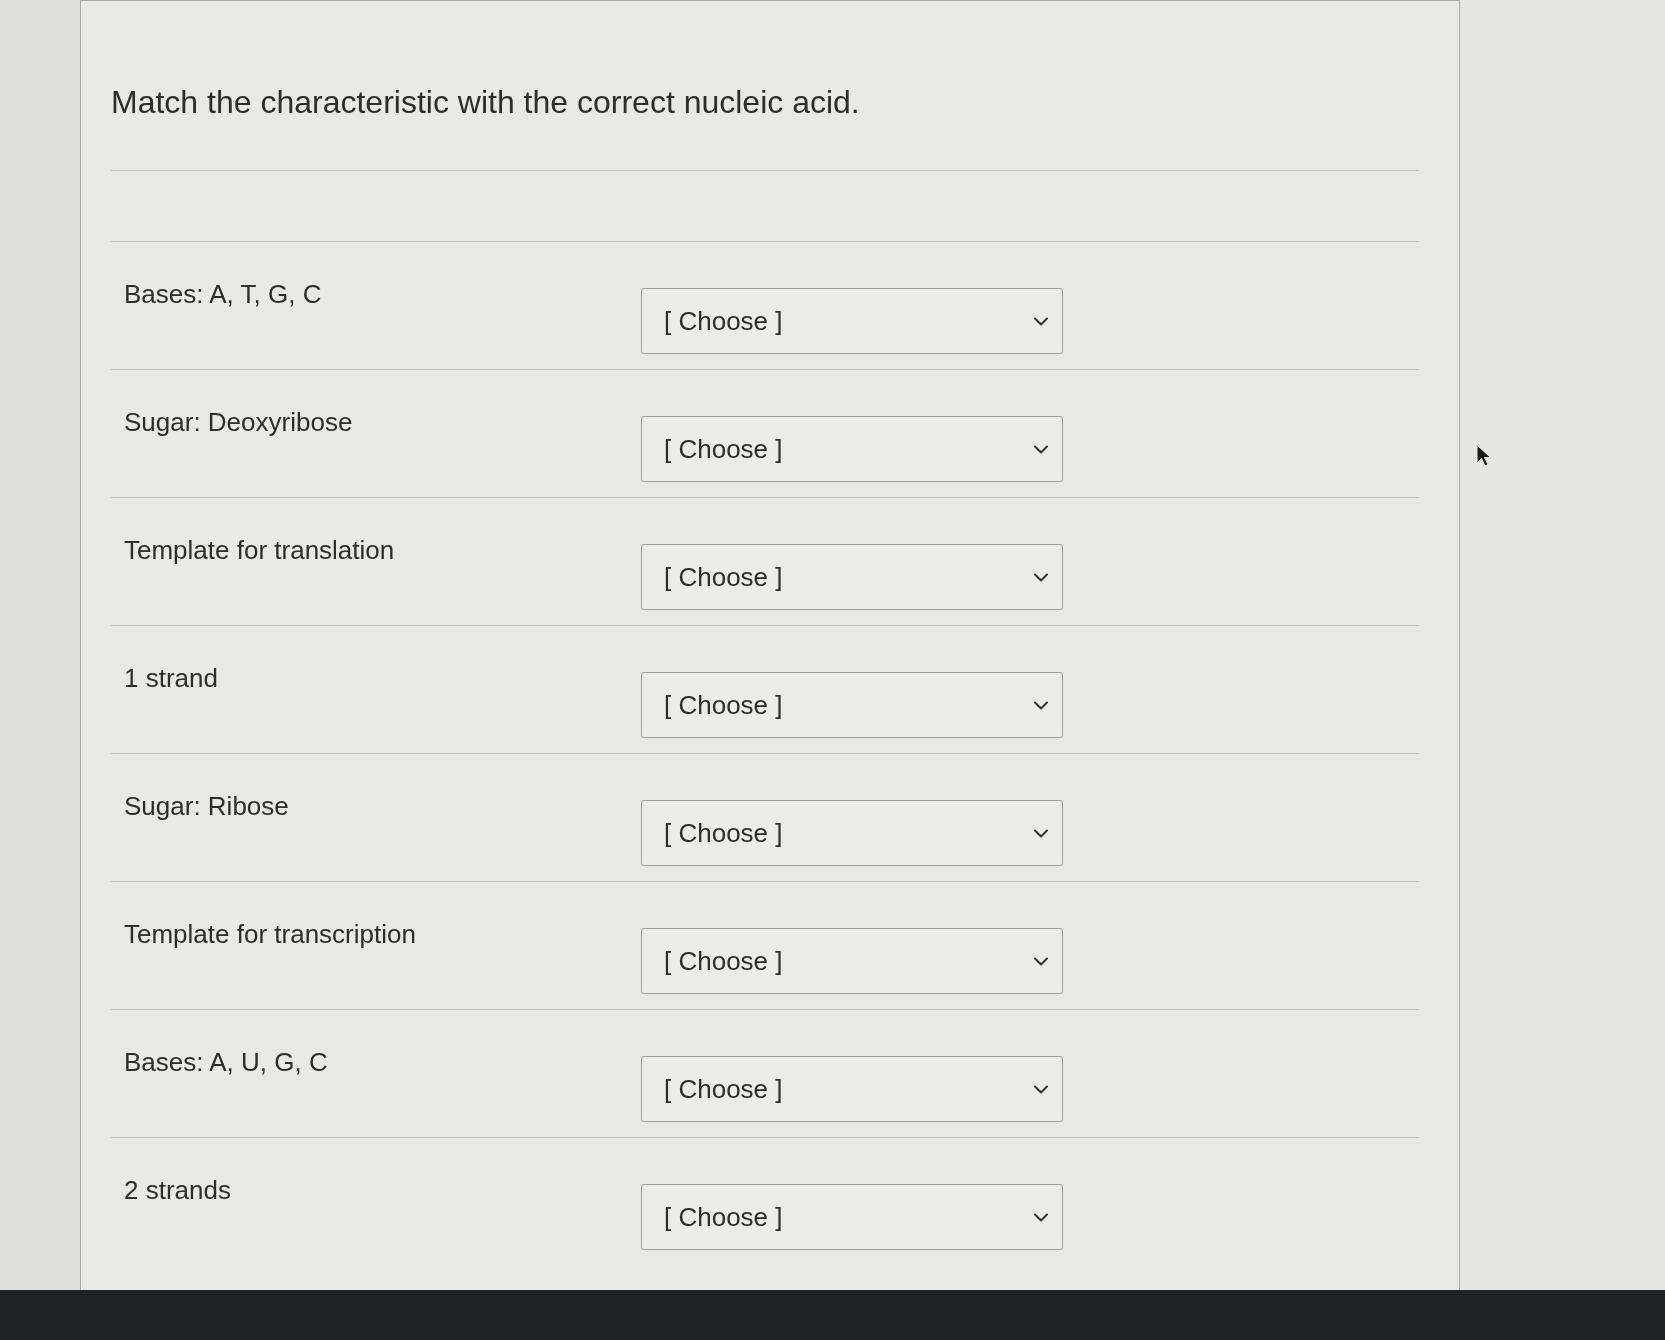 The image size is (1665, 1340). I want to click on characteristic-label: Template for translation, so click(259, 550).